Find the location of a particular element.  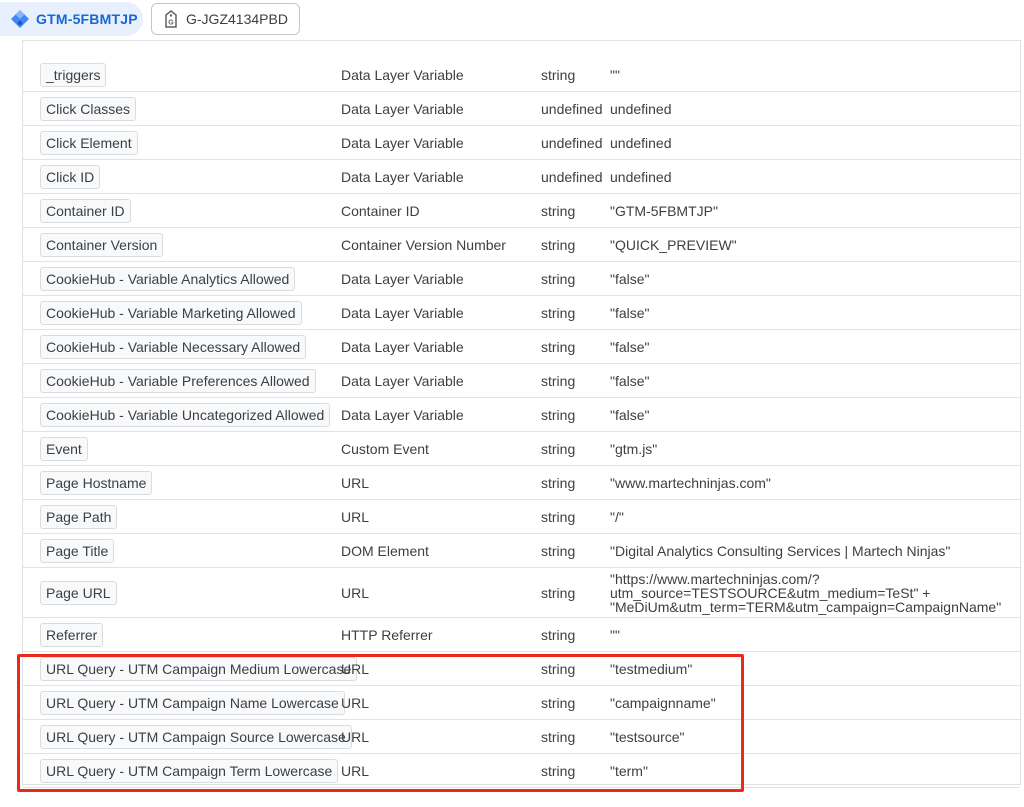

tab-gtm-label: GTM-5FBMTJP is located at coordinates (87, 19).